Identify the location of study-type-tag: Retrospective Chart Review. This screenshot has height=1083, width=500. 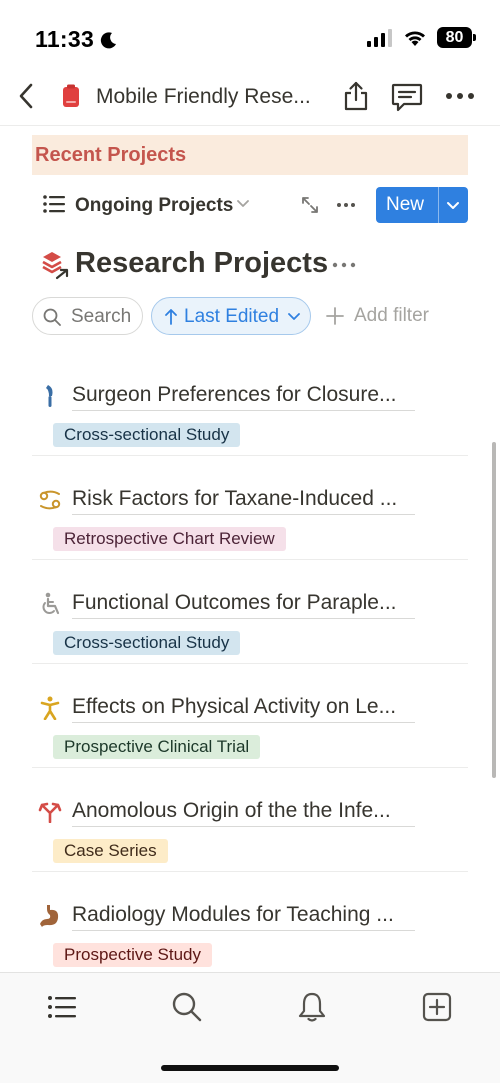
(169, 539).